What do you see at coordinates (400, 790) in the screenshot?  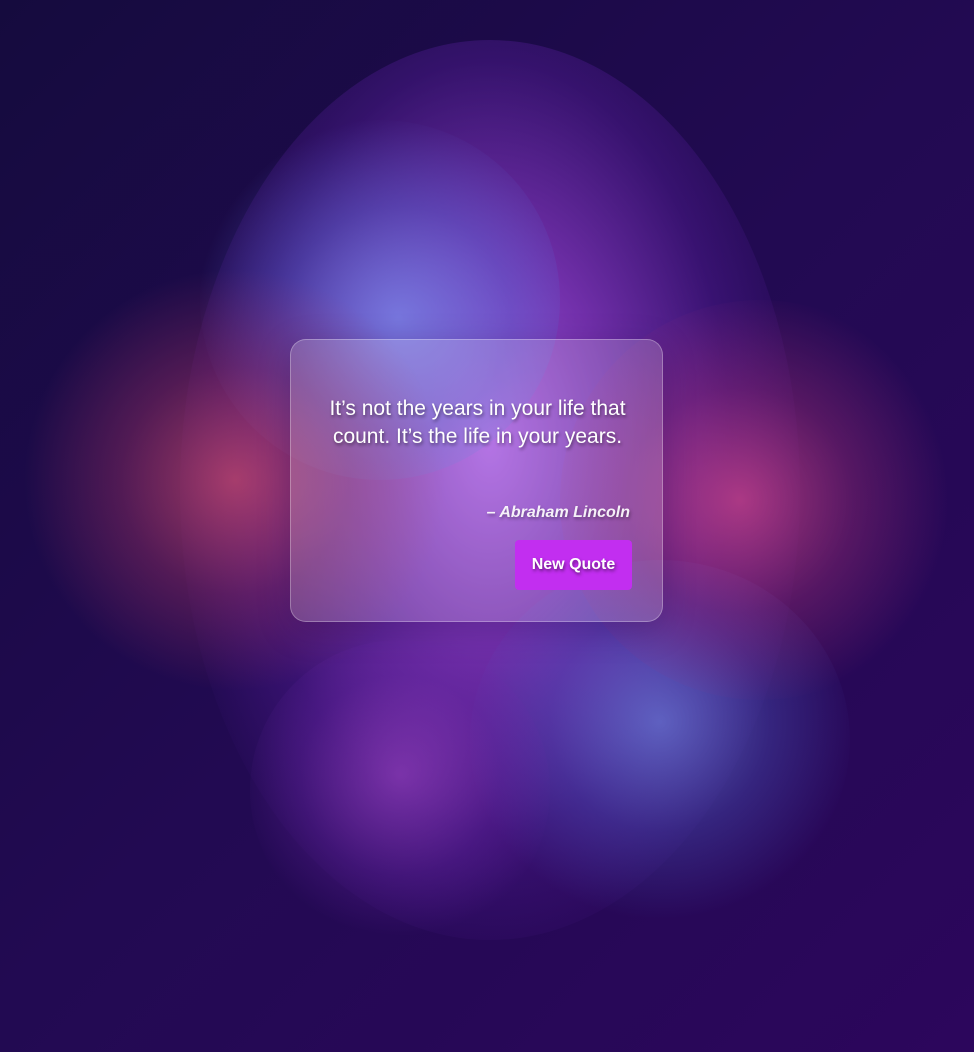 I see `background-glow-magenta-bottom` at bounding box center [400, 790].